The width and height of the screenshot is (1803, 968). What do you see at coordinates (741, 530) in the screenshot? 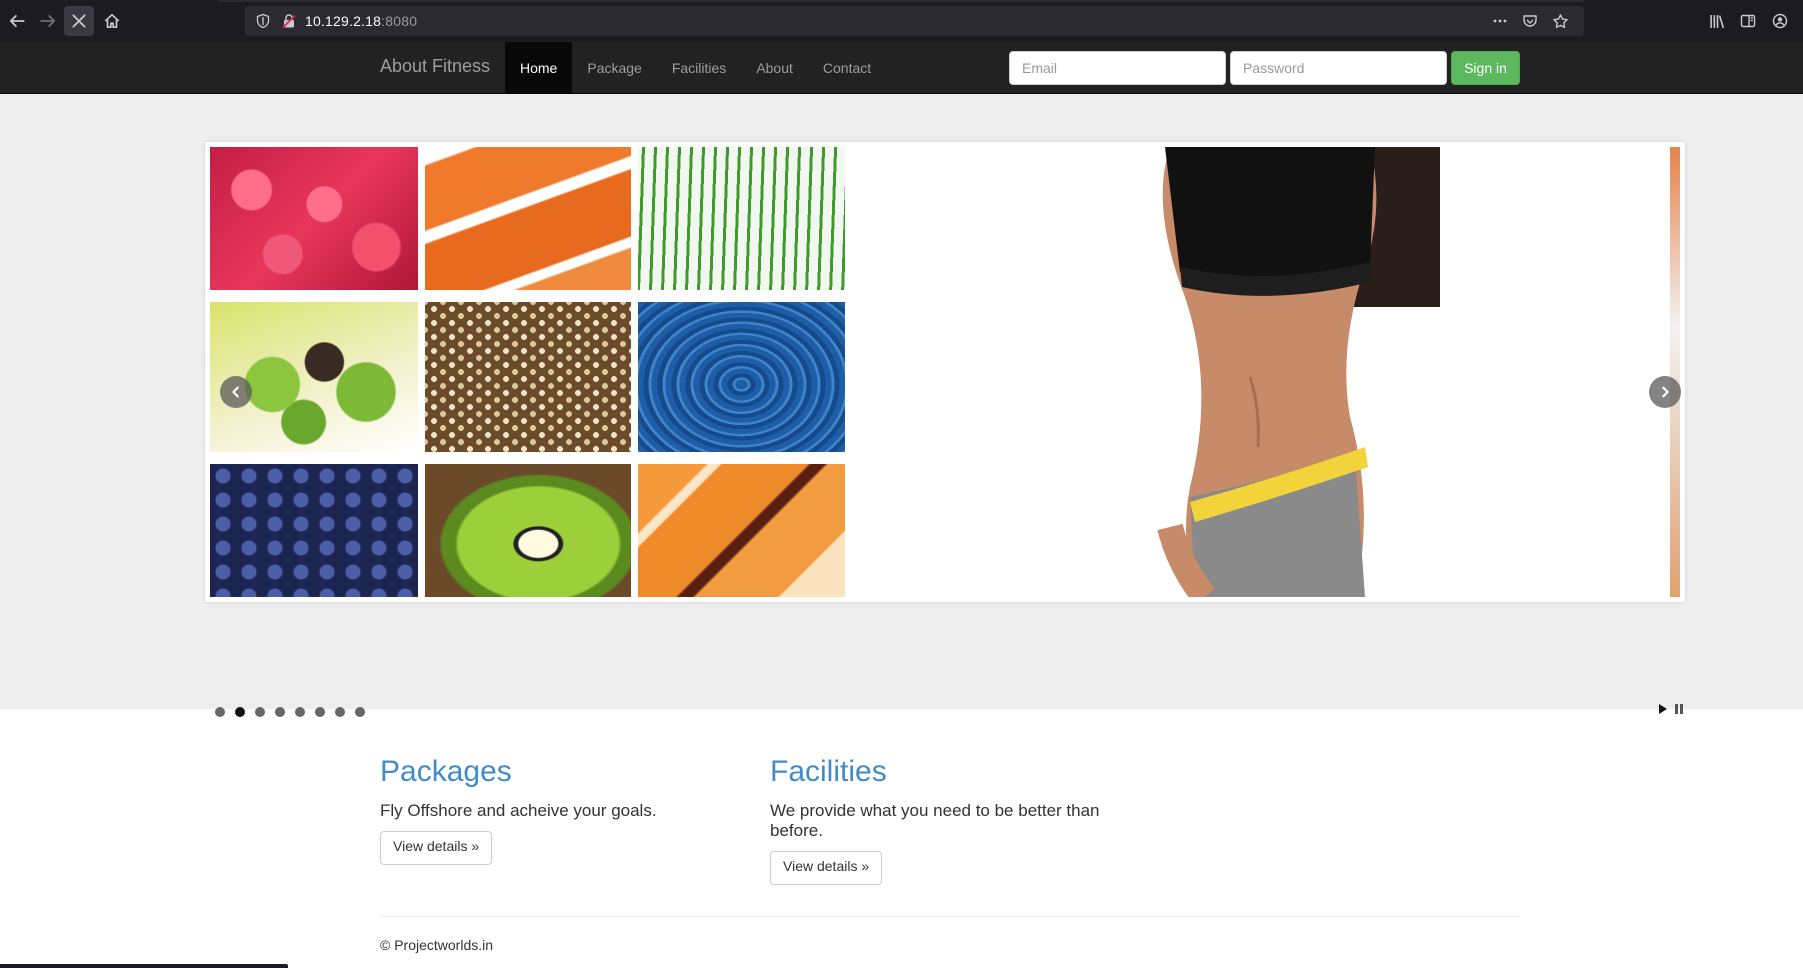
I see `cantaloupe-tile` at bounding box center [741, 530].